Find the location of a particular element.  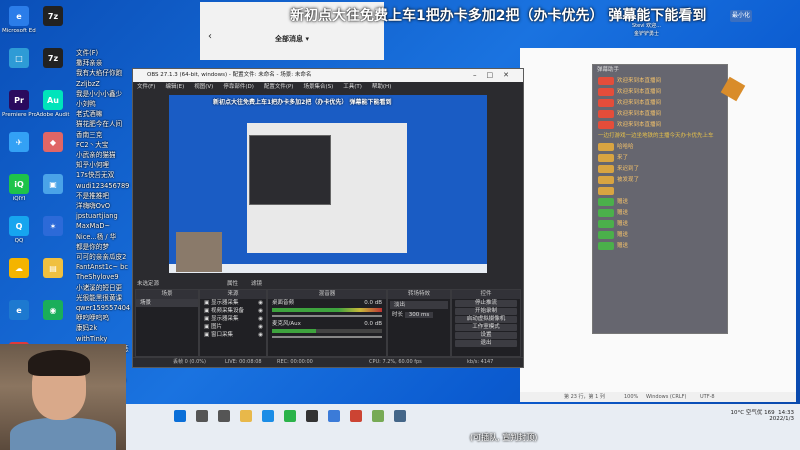

control-button: 工作室模式 is located at coordinates (486, 327).